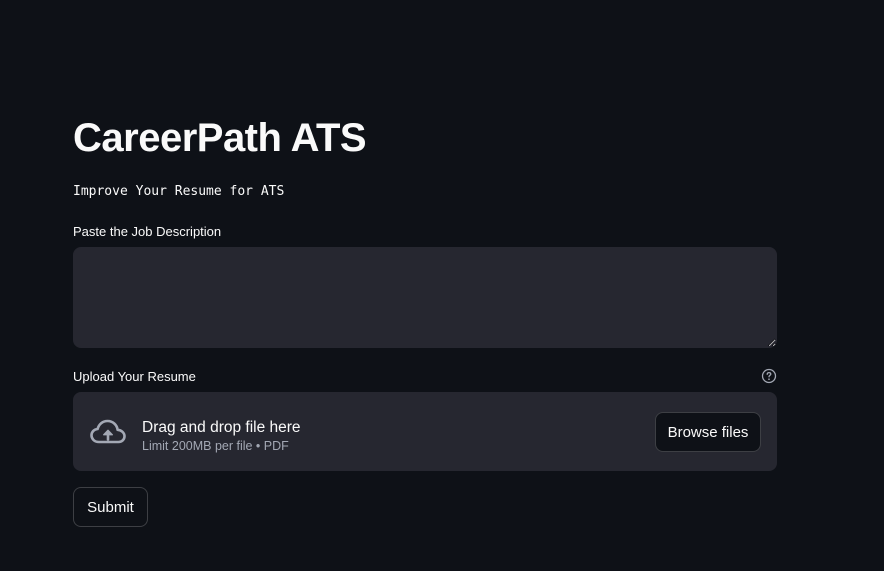 The height and width of the screenshot is (571, 884). Describe the element at coordinates (179, 191) in the screenshot. I see `page-subtitle: Improve Your Resume for ATS` at that location.